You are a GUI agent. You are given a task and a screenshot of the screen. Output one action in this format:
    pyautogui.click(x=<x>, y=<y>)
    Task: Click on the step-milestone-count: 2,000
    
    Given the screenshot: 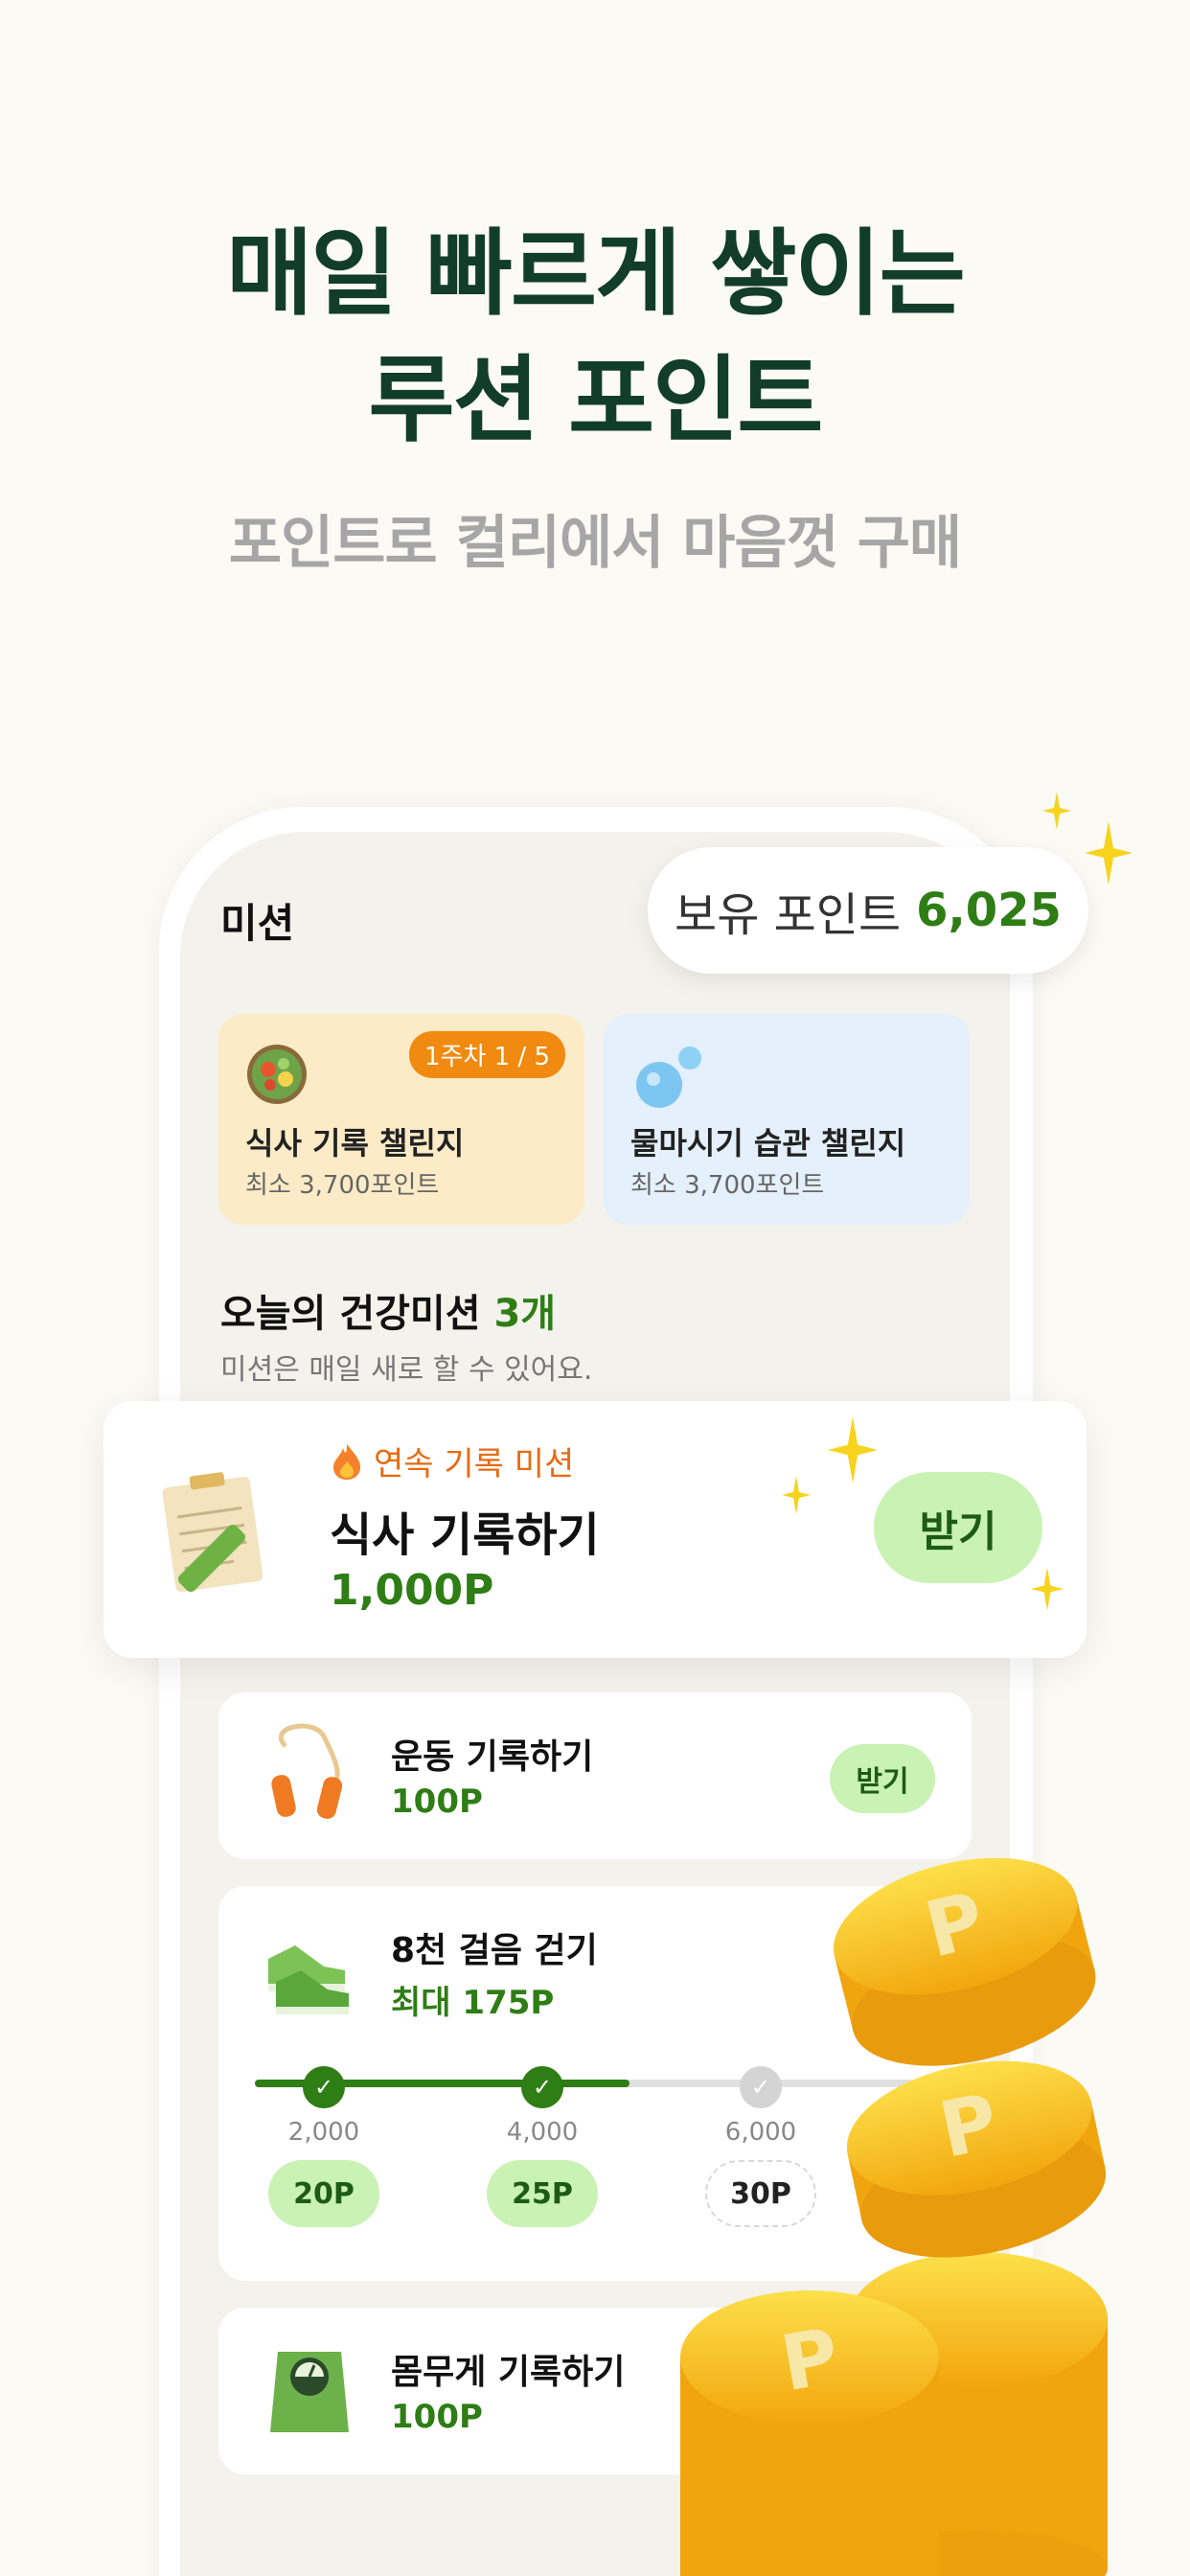 What is the action you would take?
    pyautogui.click(x=324, y=2133)
    